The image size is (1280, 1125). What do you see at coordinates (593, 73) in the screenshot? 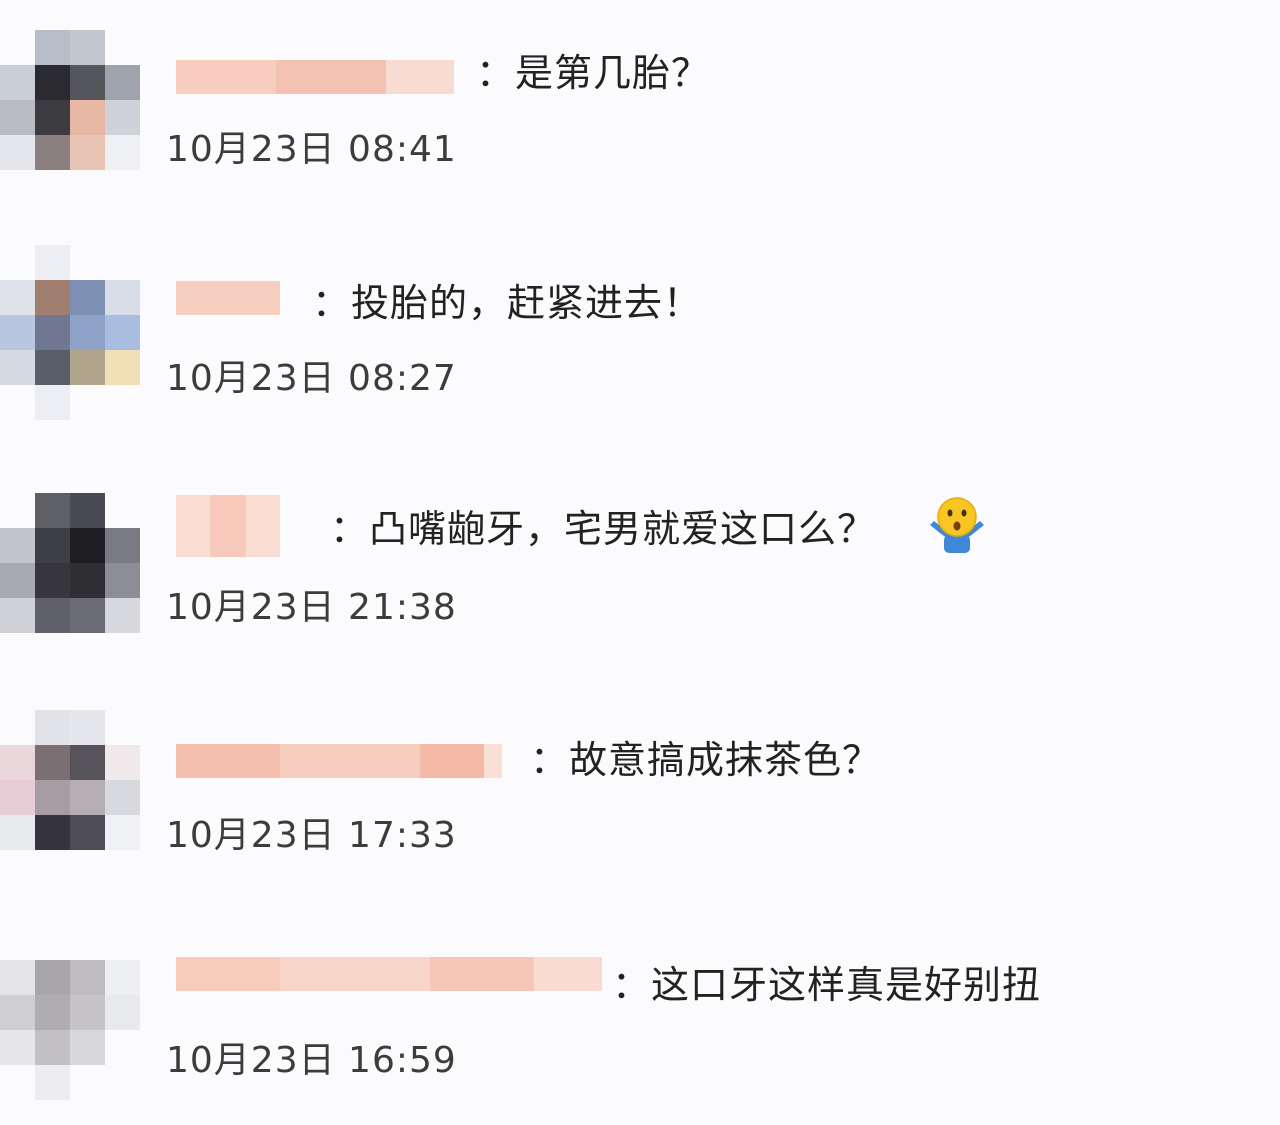
I see `comment-text: ：是第几胎？` at bounding box center [593, 73].